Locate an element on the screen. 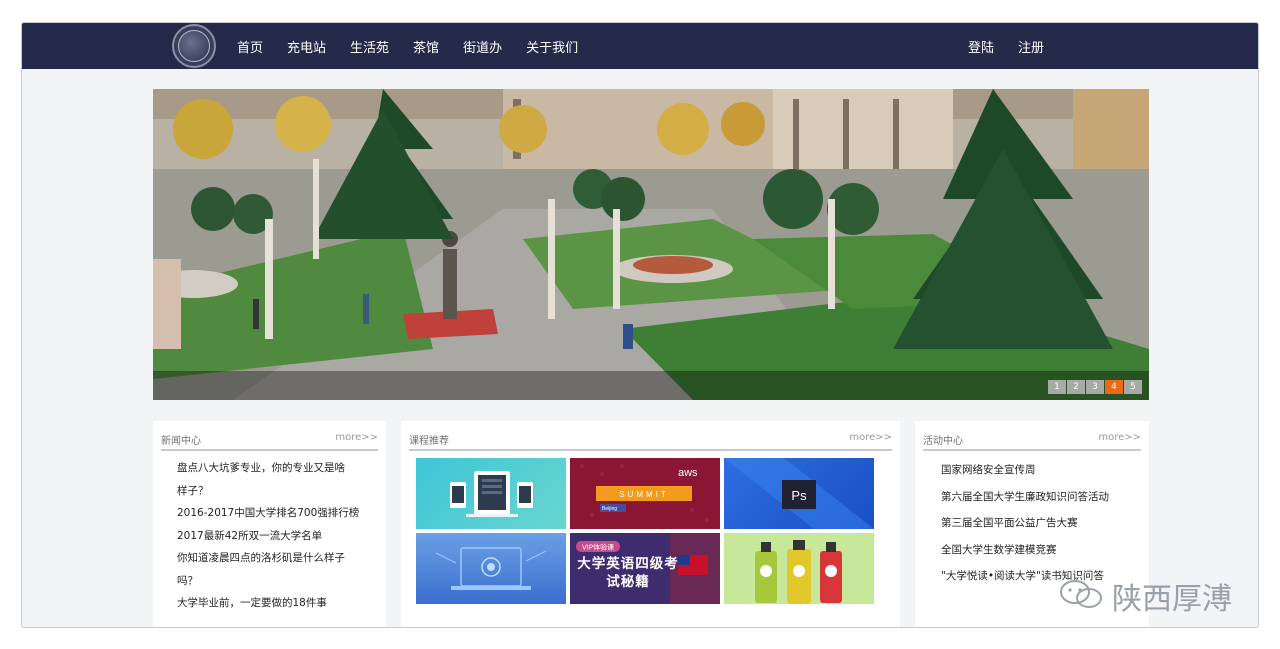 This screenshot has height=649, width=1280. auth-links: 登陆 注册 is located at coordinates (994, 46).